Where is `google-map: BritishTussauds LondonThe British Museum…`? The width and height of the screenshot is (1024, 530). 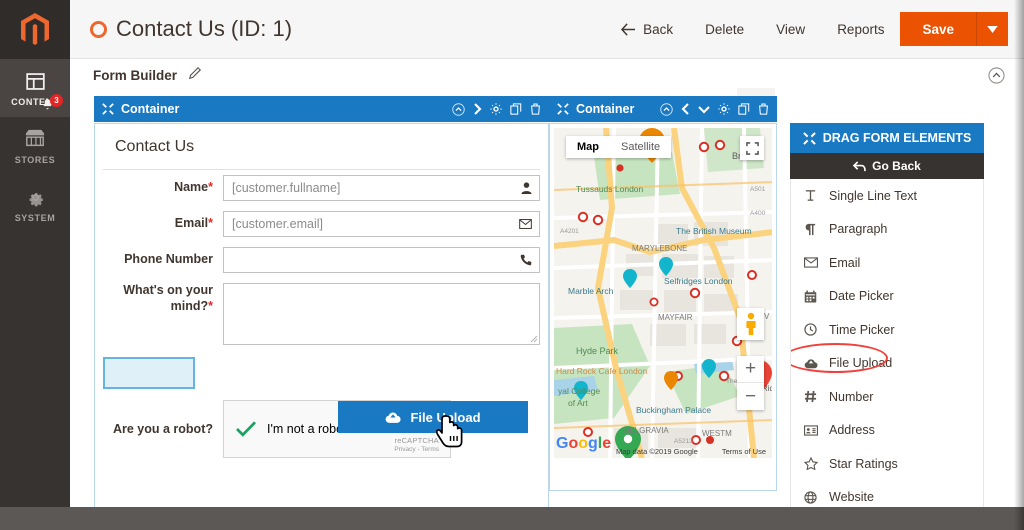 google-map: BritishTussauds LondonThe British Museum… is located at coordinates (663, 293).